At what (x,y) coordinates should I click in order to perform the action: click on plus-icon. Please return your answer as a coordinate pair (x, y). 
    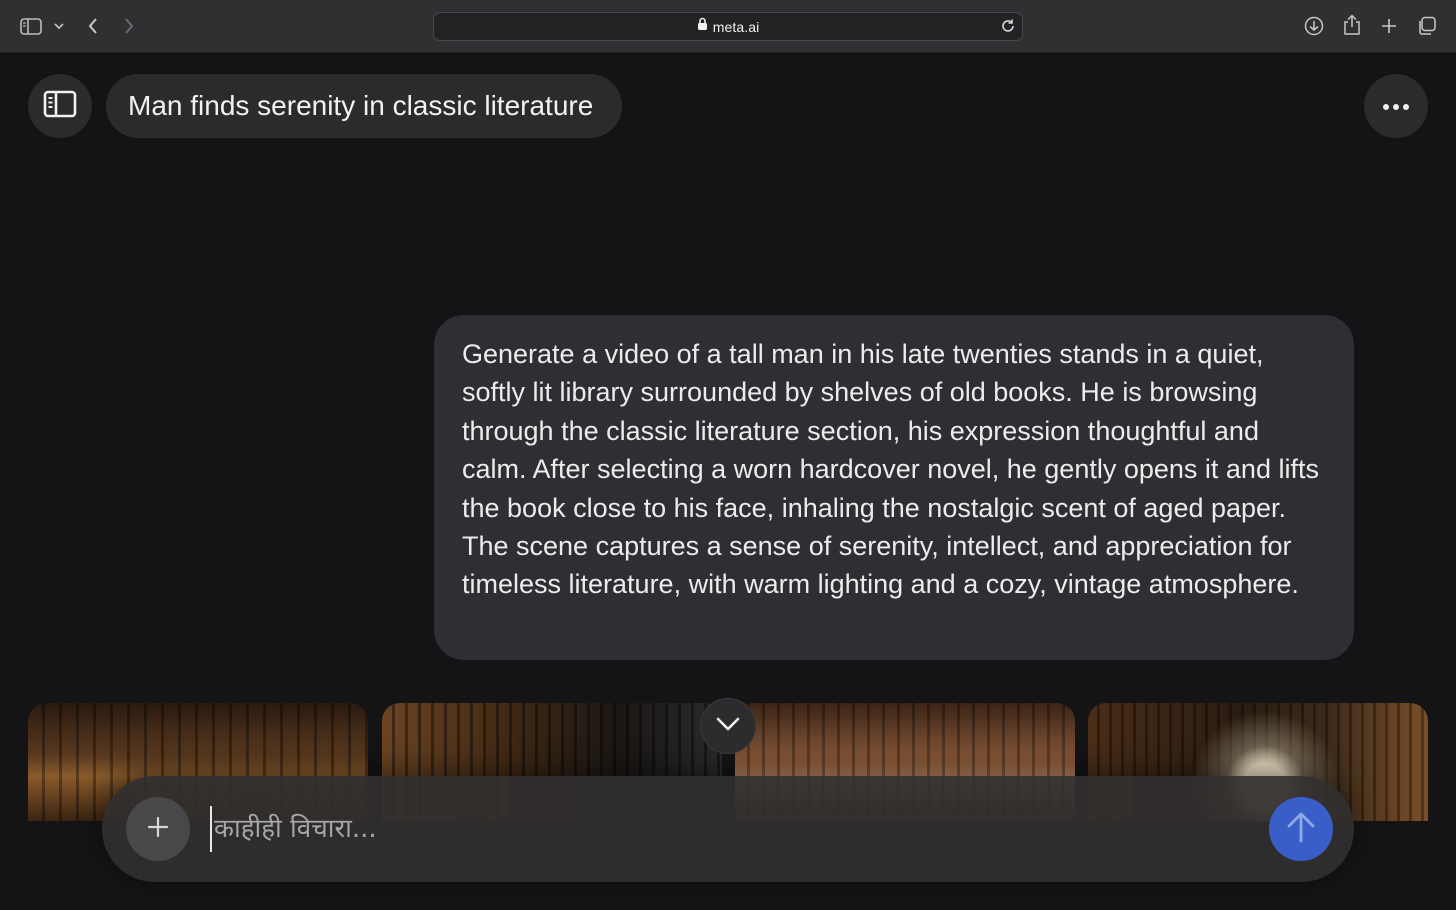
    Looking at the image, I should click on (158, 829).